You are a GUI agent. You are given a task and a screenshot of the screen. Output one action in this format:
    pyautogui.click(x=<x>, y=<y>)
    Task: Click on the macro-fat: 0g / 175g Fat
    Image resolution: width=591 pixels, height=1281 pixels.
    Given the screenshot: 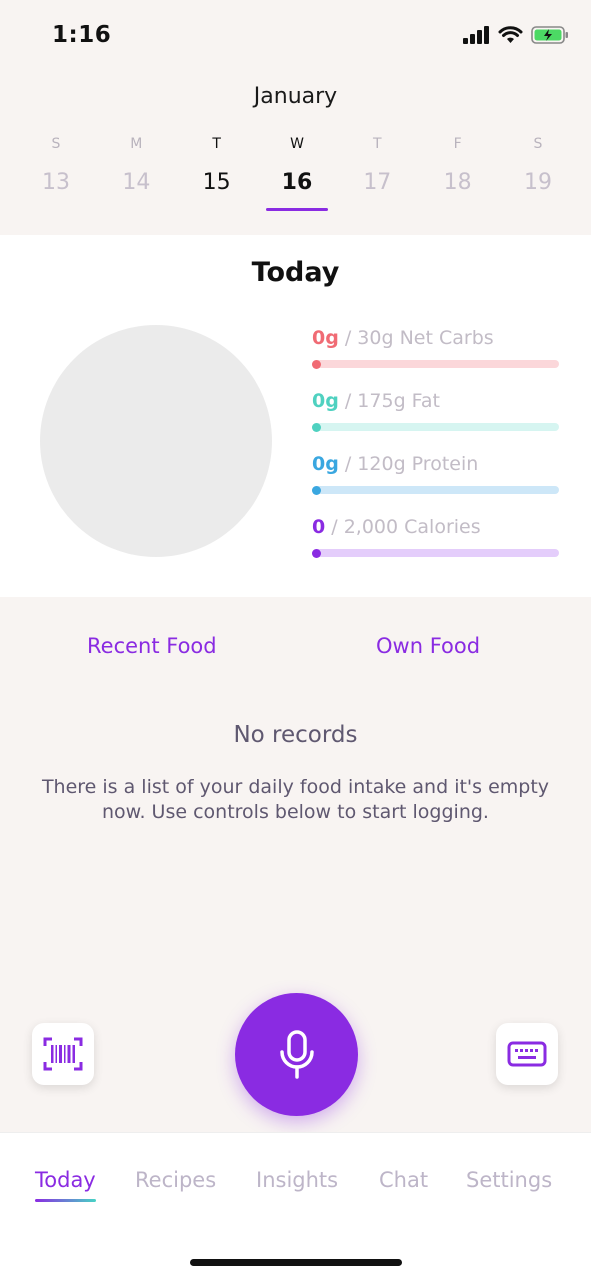 What is the action you would take?
    pyautogui.click(x=434, y=419)
    